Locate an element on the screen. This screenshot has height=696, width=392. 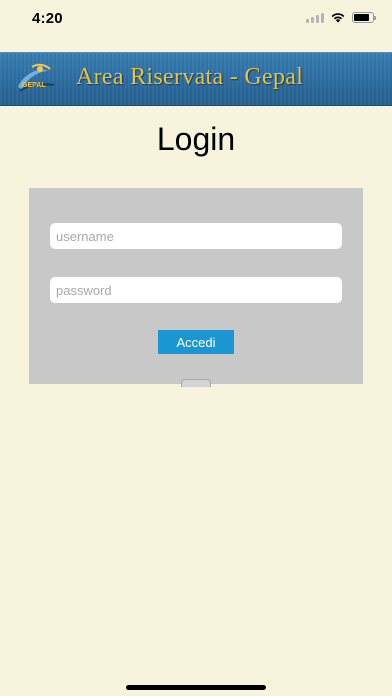
gepal-logo-icon is located at coordinates (36, 77).